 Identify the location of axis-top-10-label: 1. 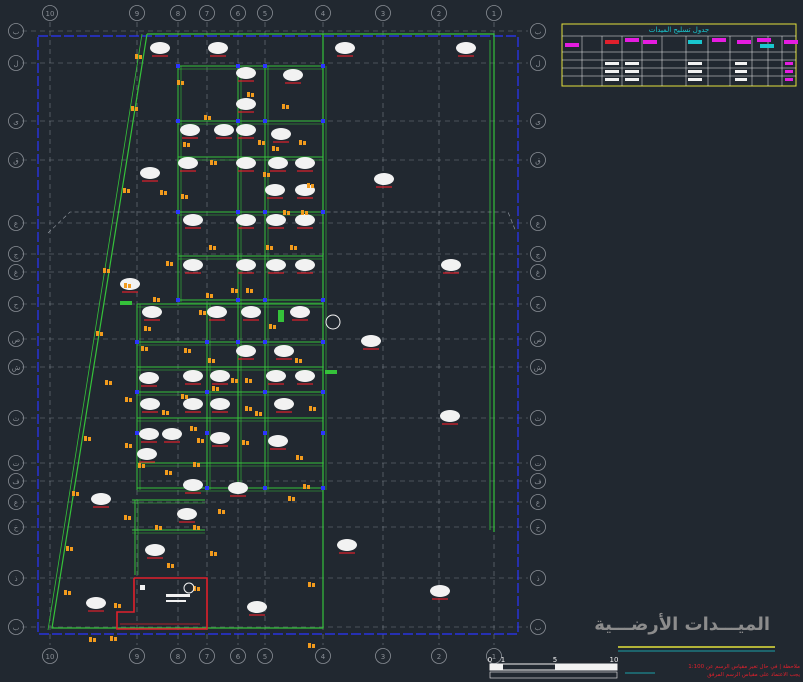
(494, 14).